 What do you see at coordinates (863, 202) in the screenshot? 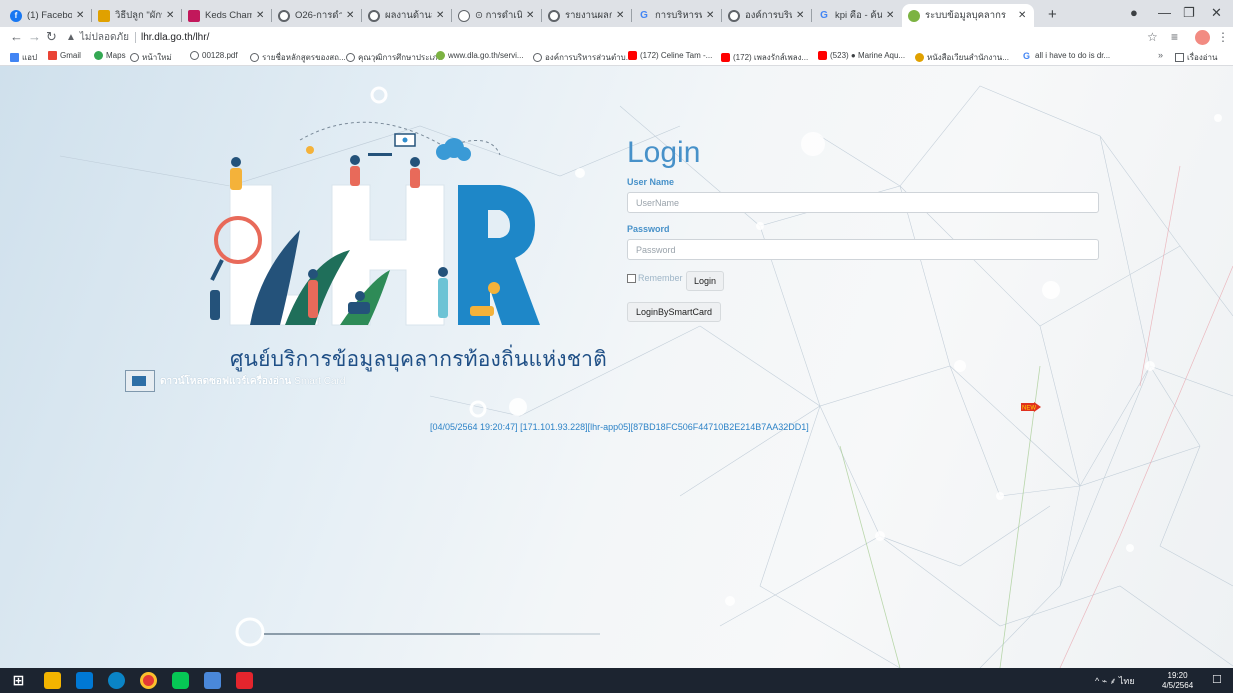
I see `username-input` at bounding box center [863, 202].